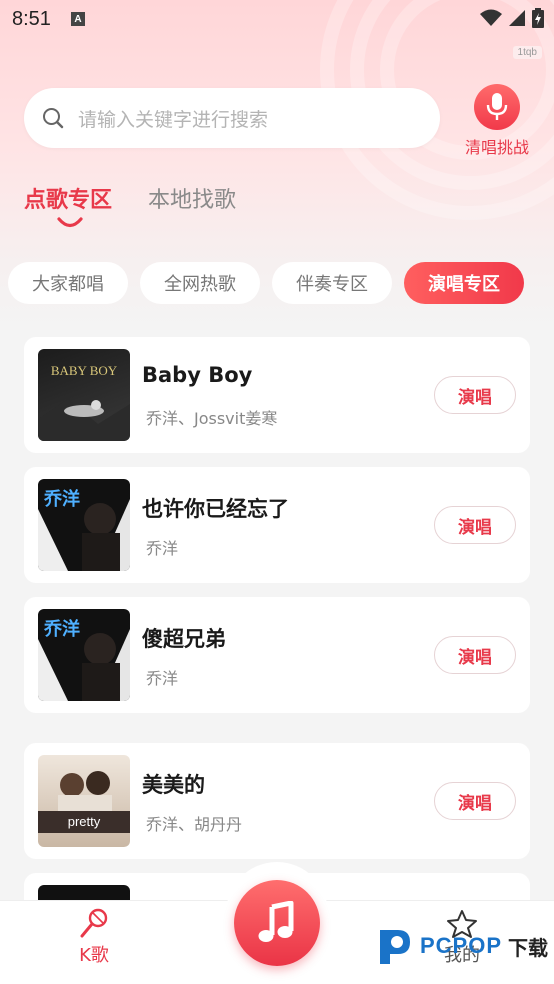 The height and width of the screenshot is (984, 554). What do you see at coordinates (332, 283) in the screenshot?
I see `chip-accompaniment: 伴奏专区` at bounding box center [332, 283].